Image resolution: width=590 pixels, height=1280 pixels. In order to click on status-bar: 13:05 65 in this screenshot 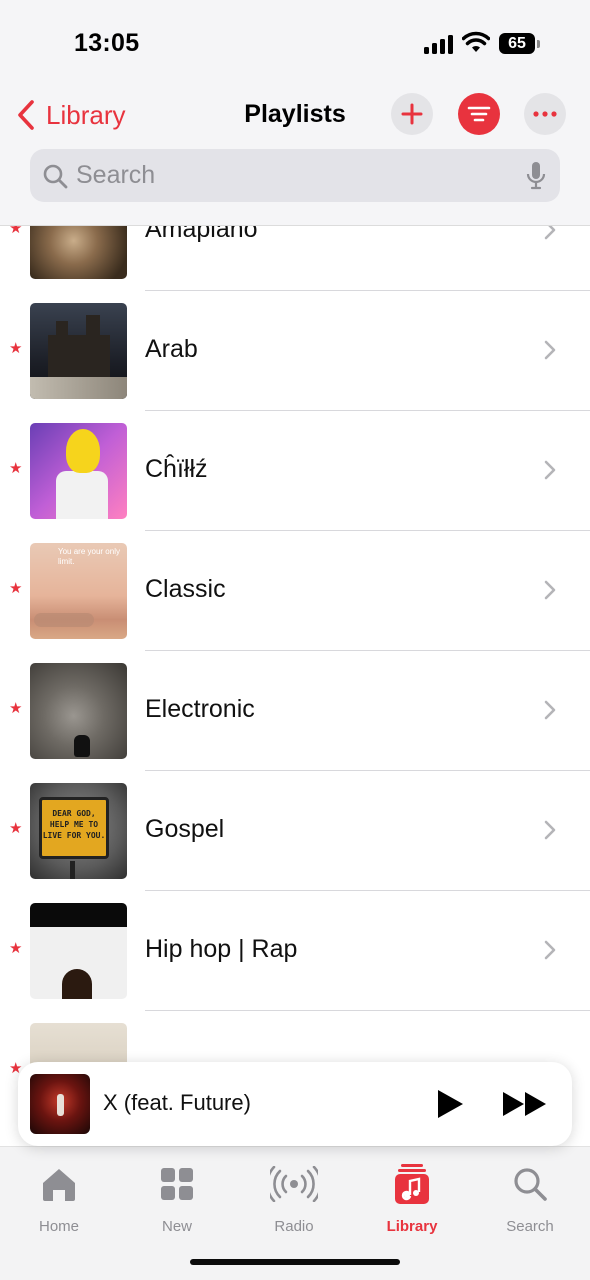, I will do `click(295, 44)`.